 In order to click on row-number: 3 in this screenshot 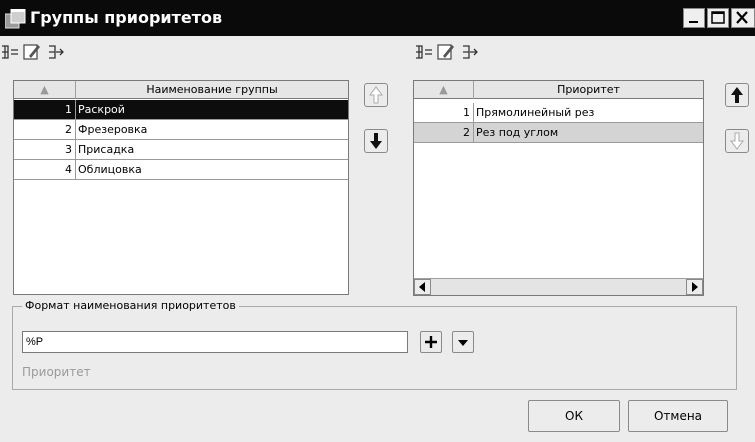, I will do `click(45, 149)`.